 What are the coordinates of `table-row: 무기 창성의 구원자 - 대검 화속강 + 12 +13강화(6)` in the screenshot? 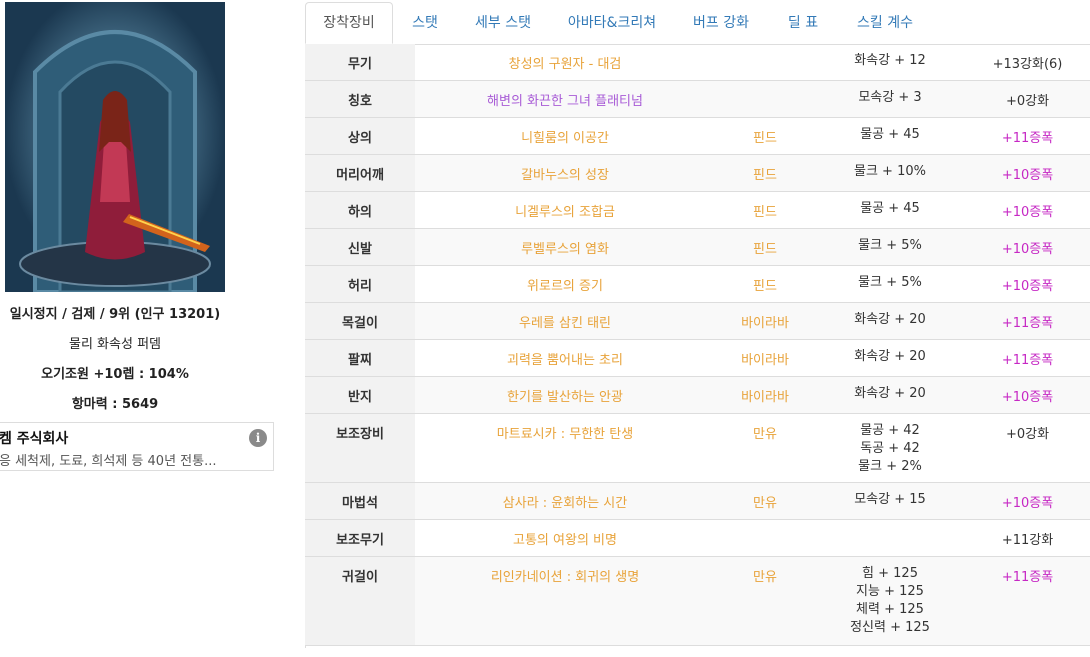 It's located at (697, 62).